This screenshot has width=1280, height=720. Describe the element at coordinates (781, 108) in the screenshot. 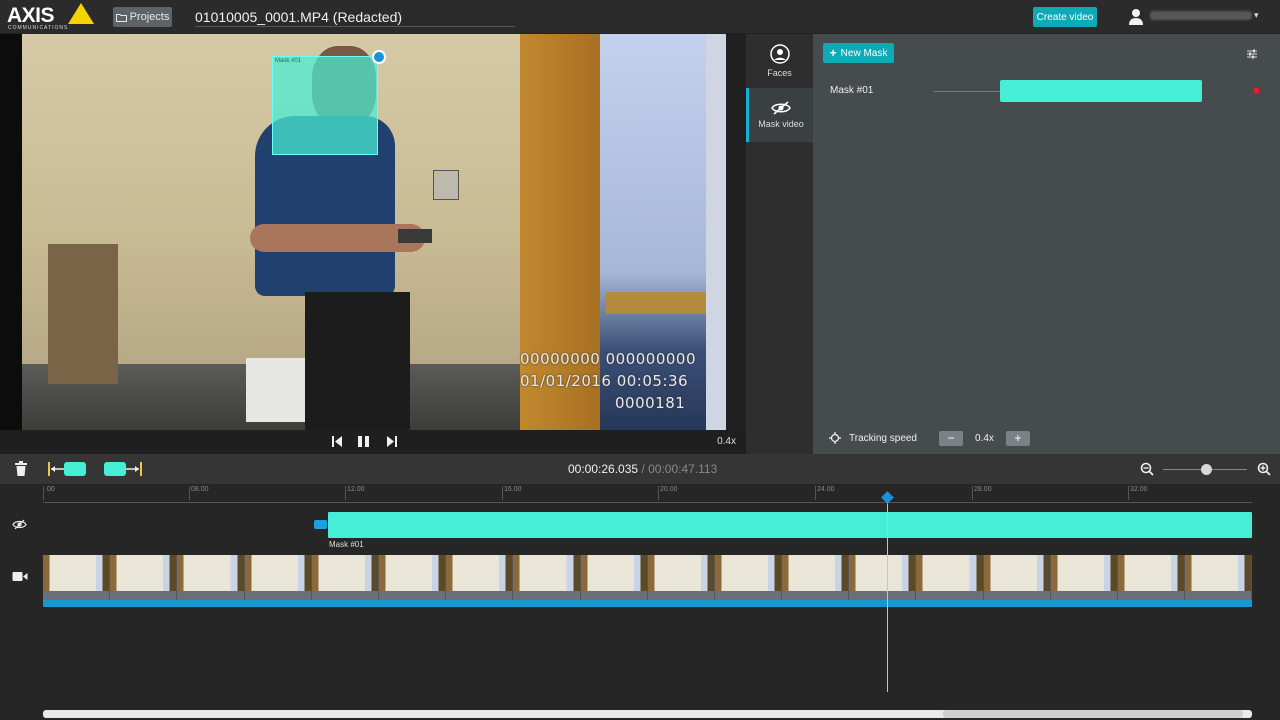

I see `eye-slash-icon` at that location.